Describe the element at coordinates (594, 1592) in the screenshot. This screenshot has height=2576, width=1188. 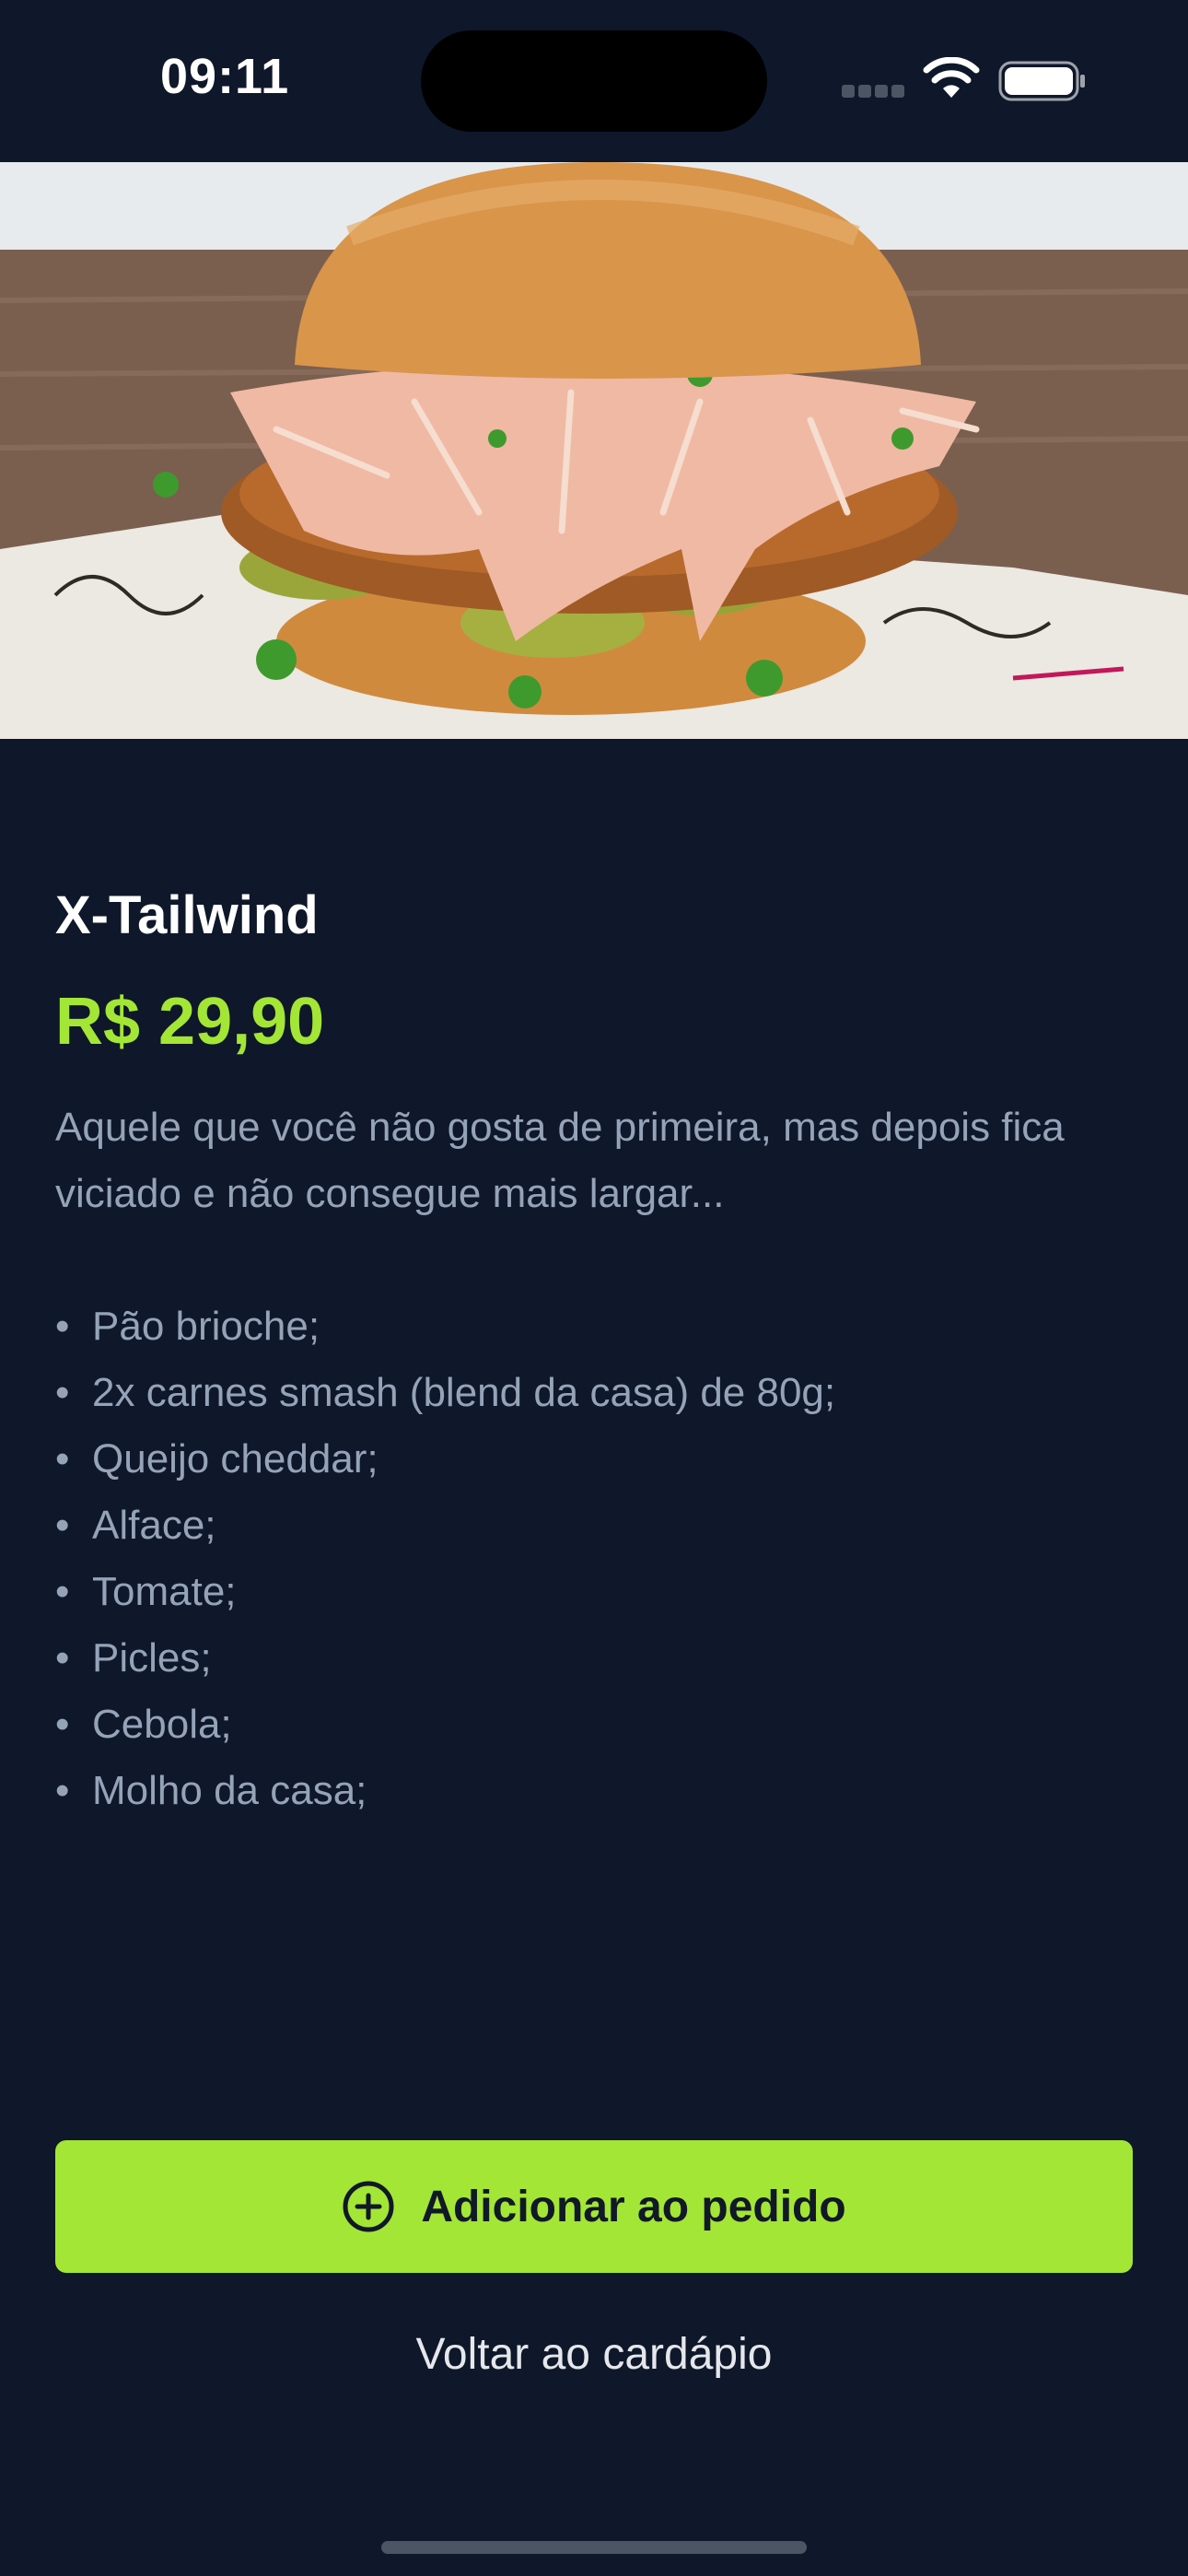
I see `ingredient-item: • Tomate;` at that location.